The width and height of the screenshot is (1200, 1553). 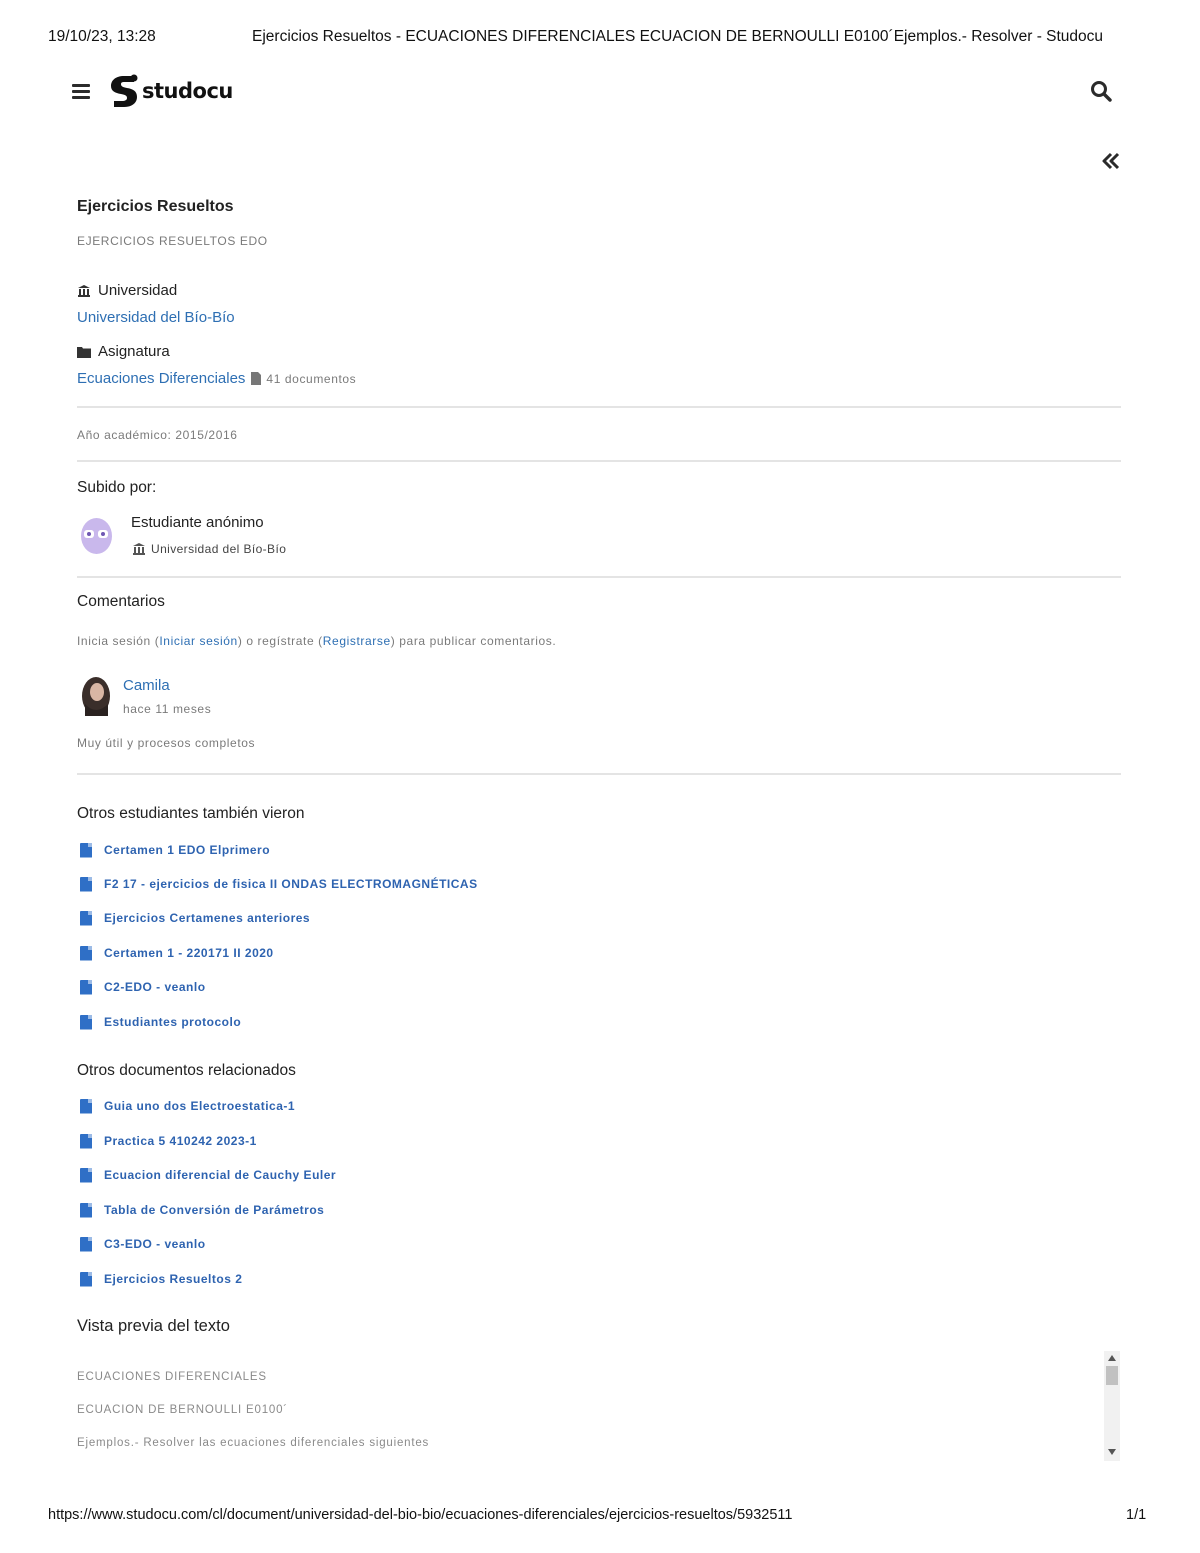 I want to click on print-datetime: 19/10/23, 13:28, so click(x=102, y=36).